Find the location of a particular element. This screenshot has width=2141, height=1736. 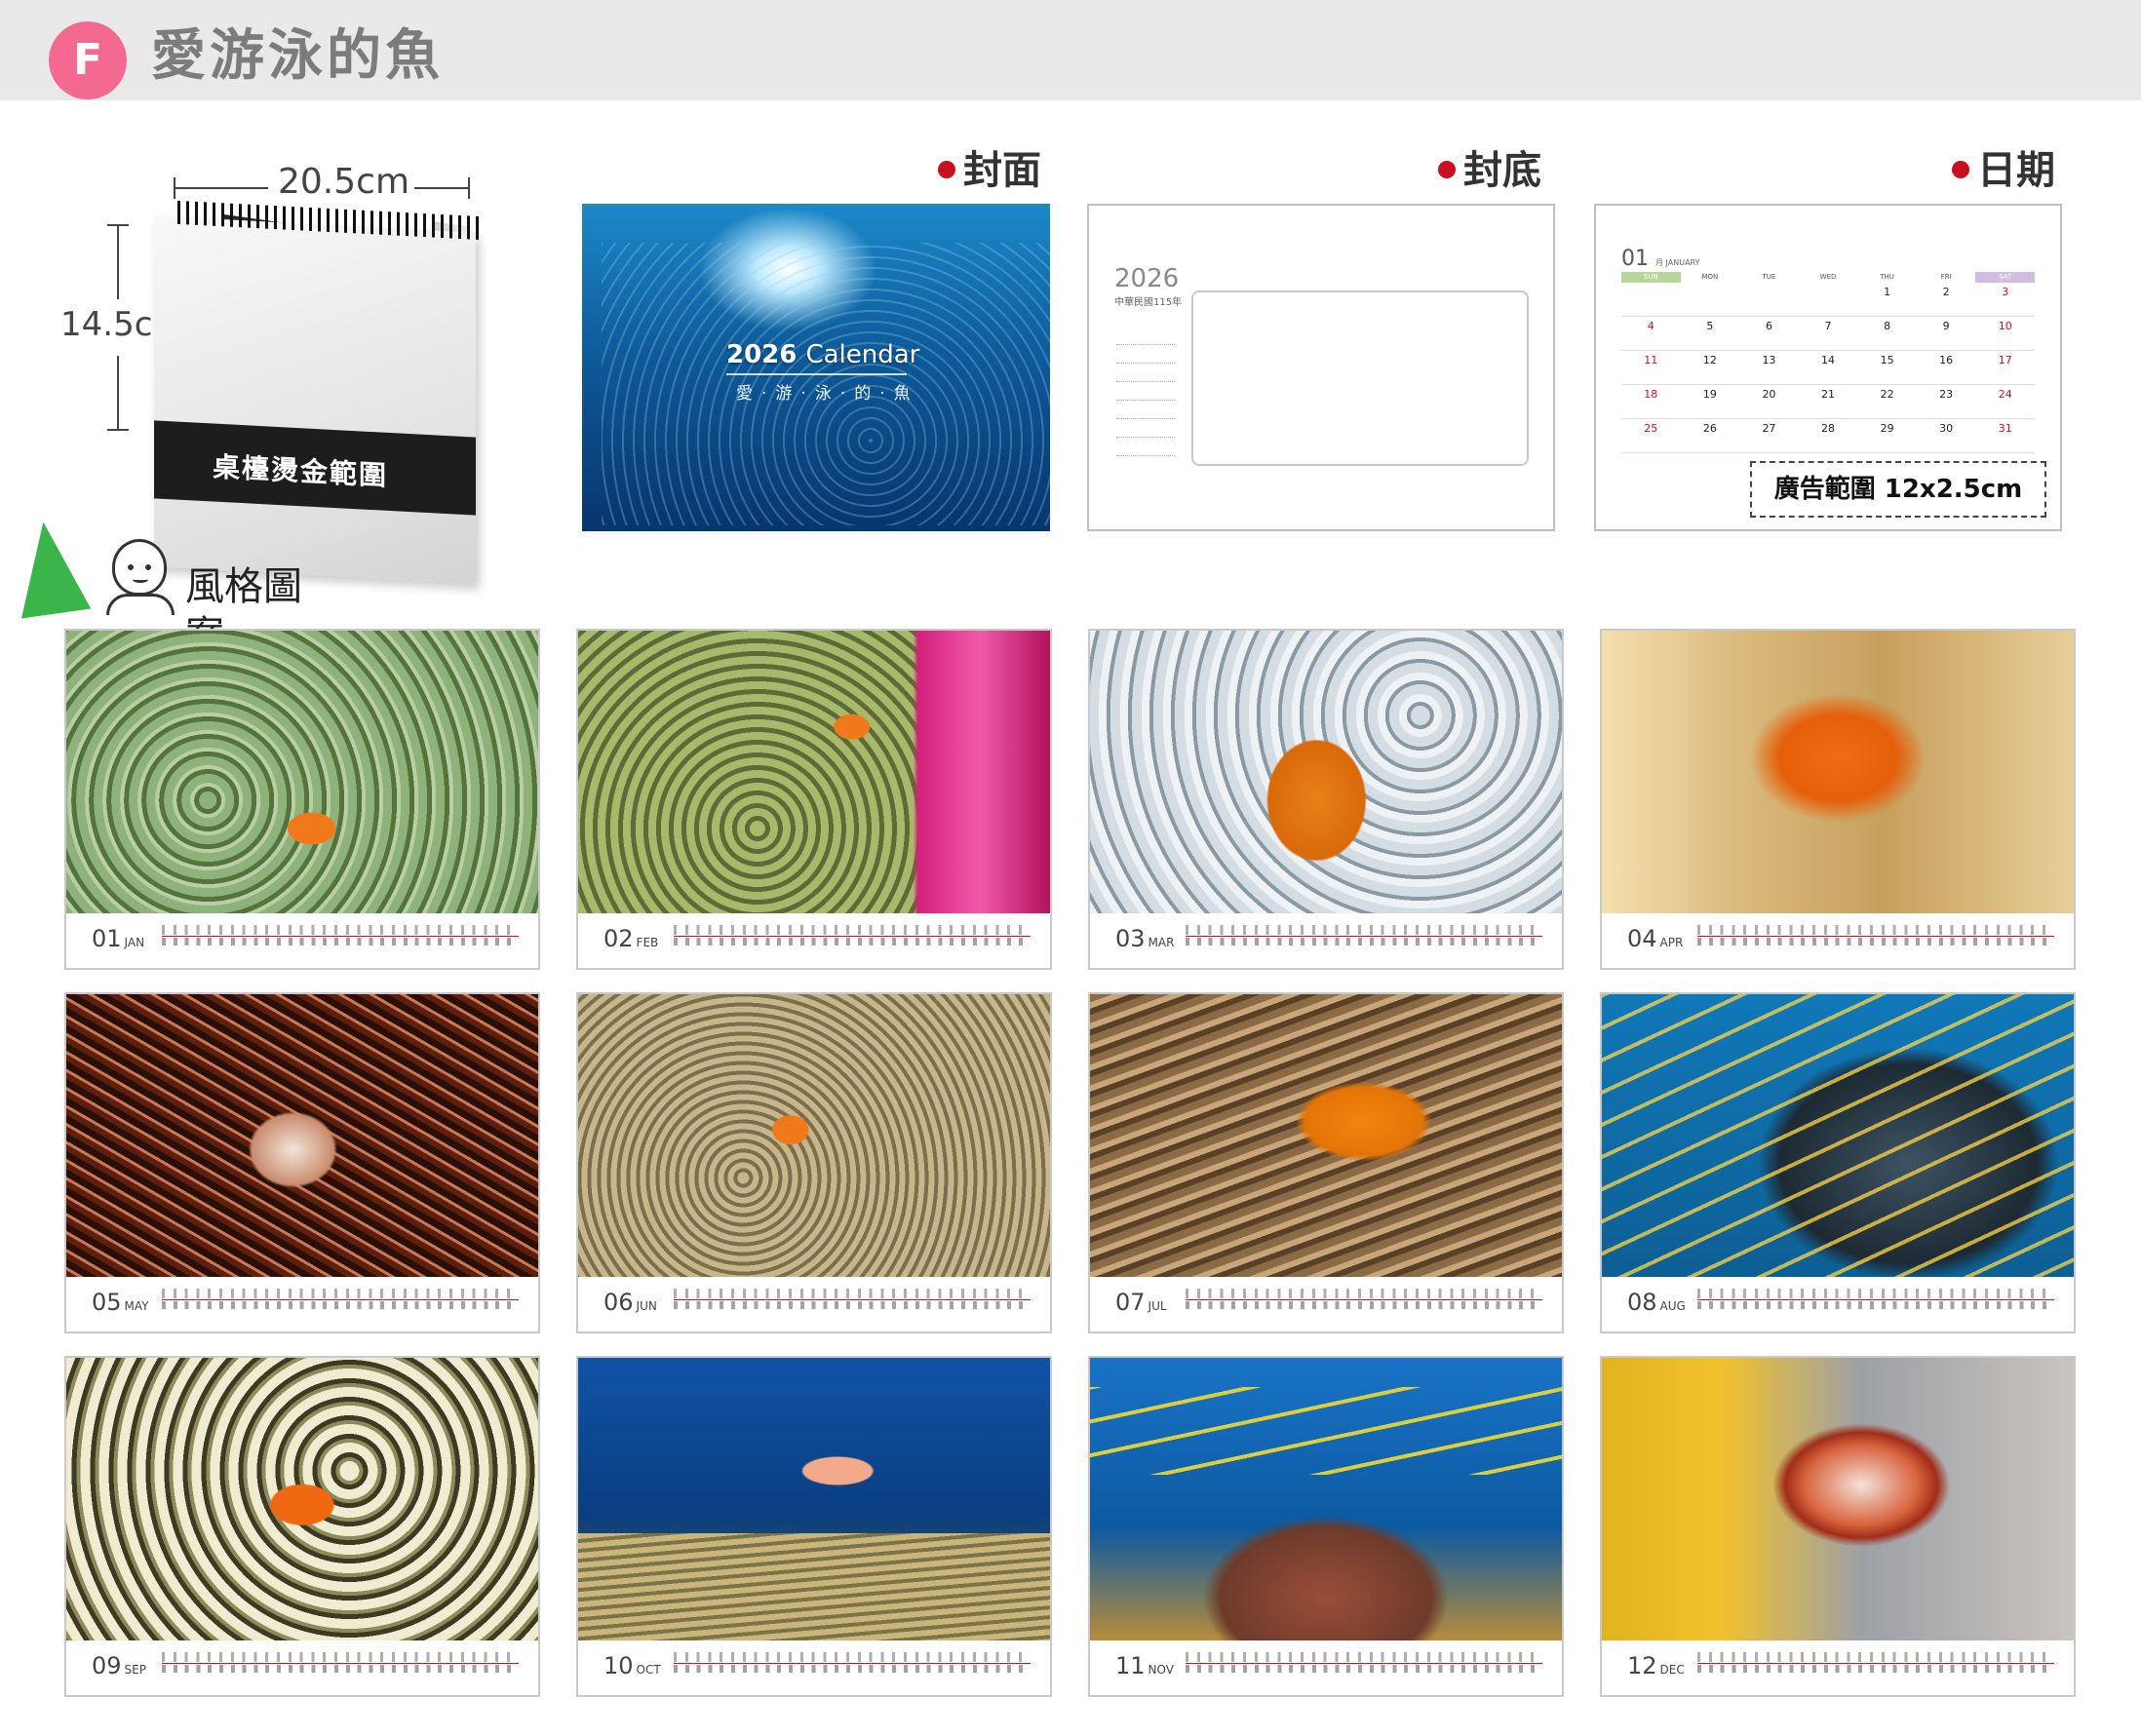

weekday-header: SUN MON TUE WED THU FRI SAT is located at coordinates (1828, 277).